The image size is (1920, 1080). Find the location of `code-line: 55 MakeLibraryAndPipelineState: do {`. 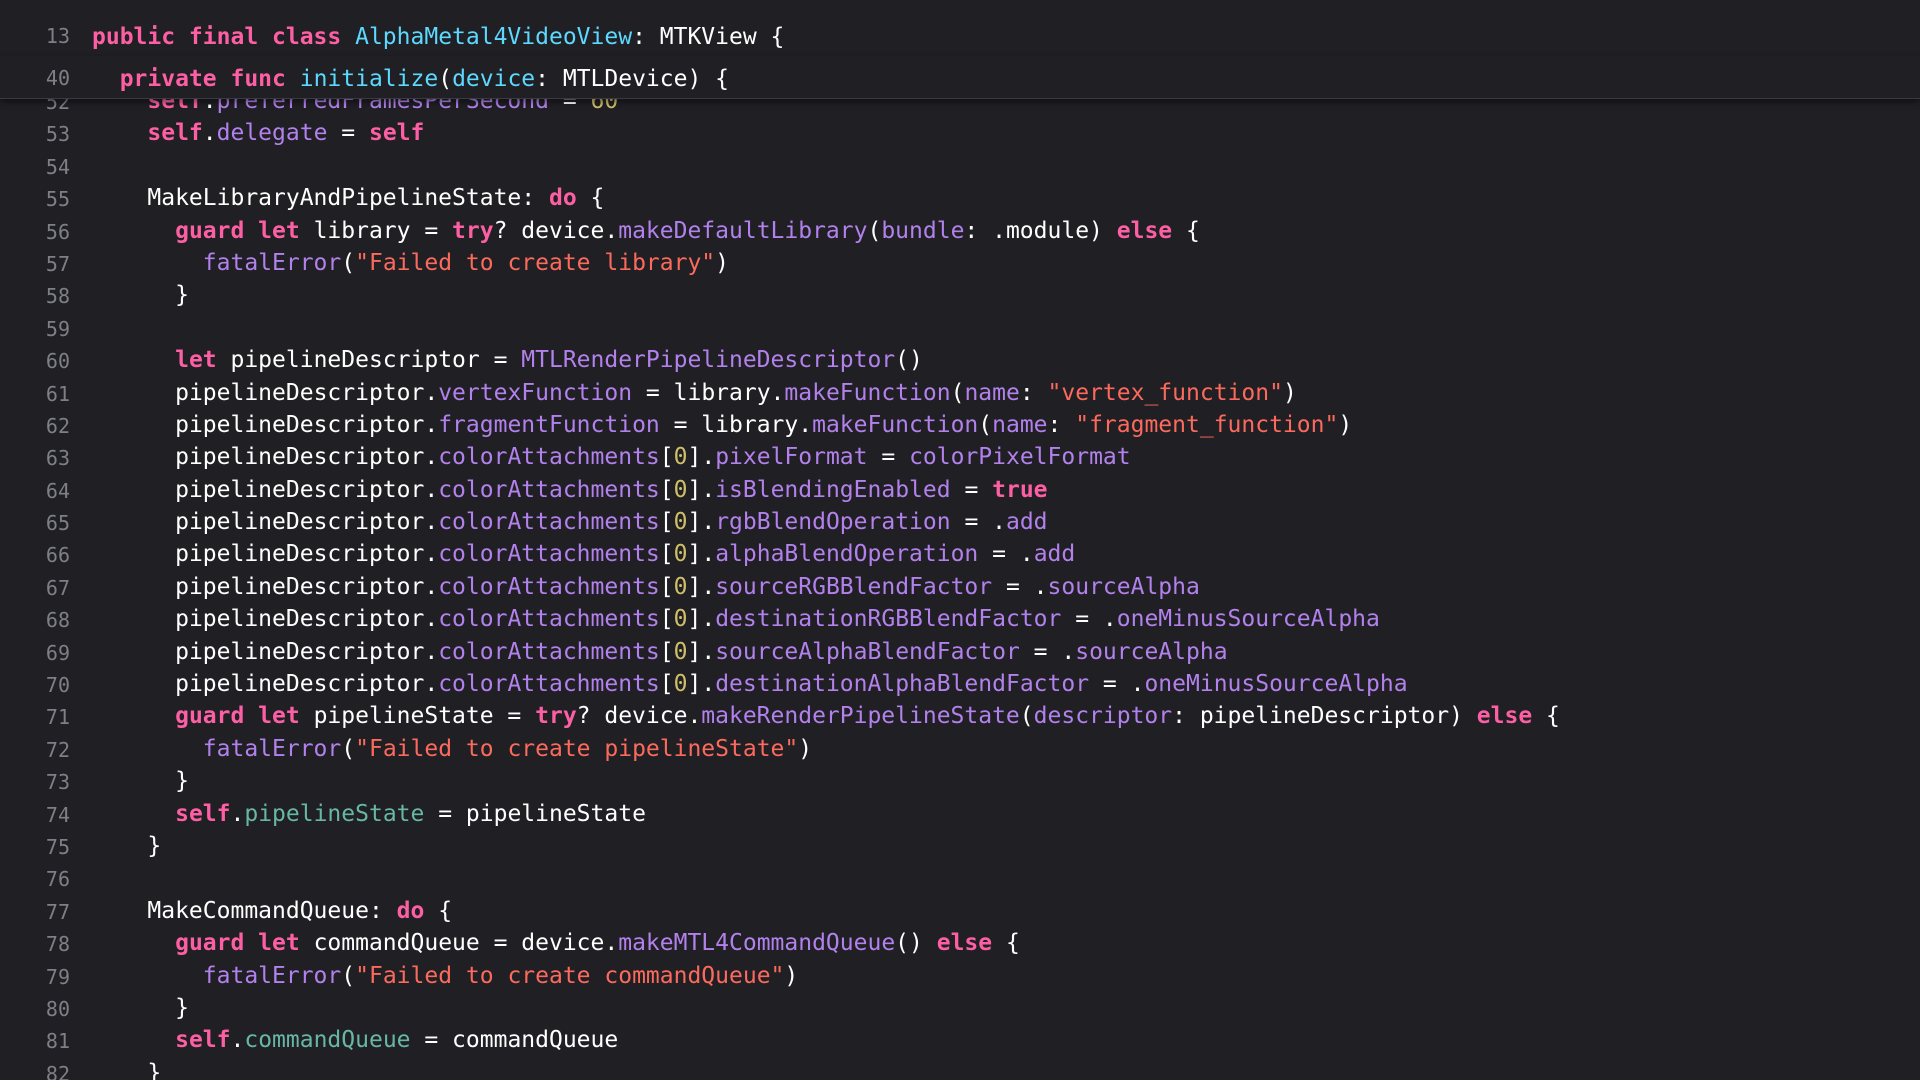

code-line: 55 MakeLibraryAndPipelineState: do { is located at coordinates (960, 199).